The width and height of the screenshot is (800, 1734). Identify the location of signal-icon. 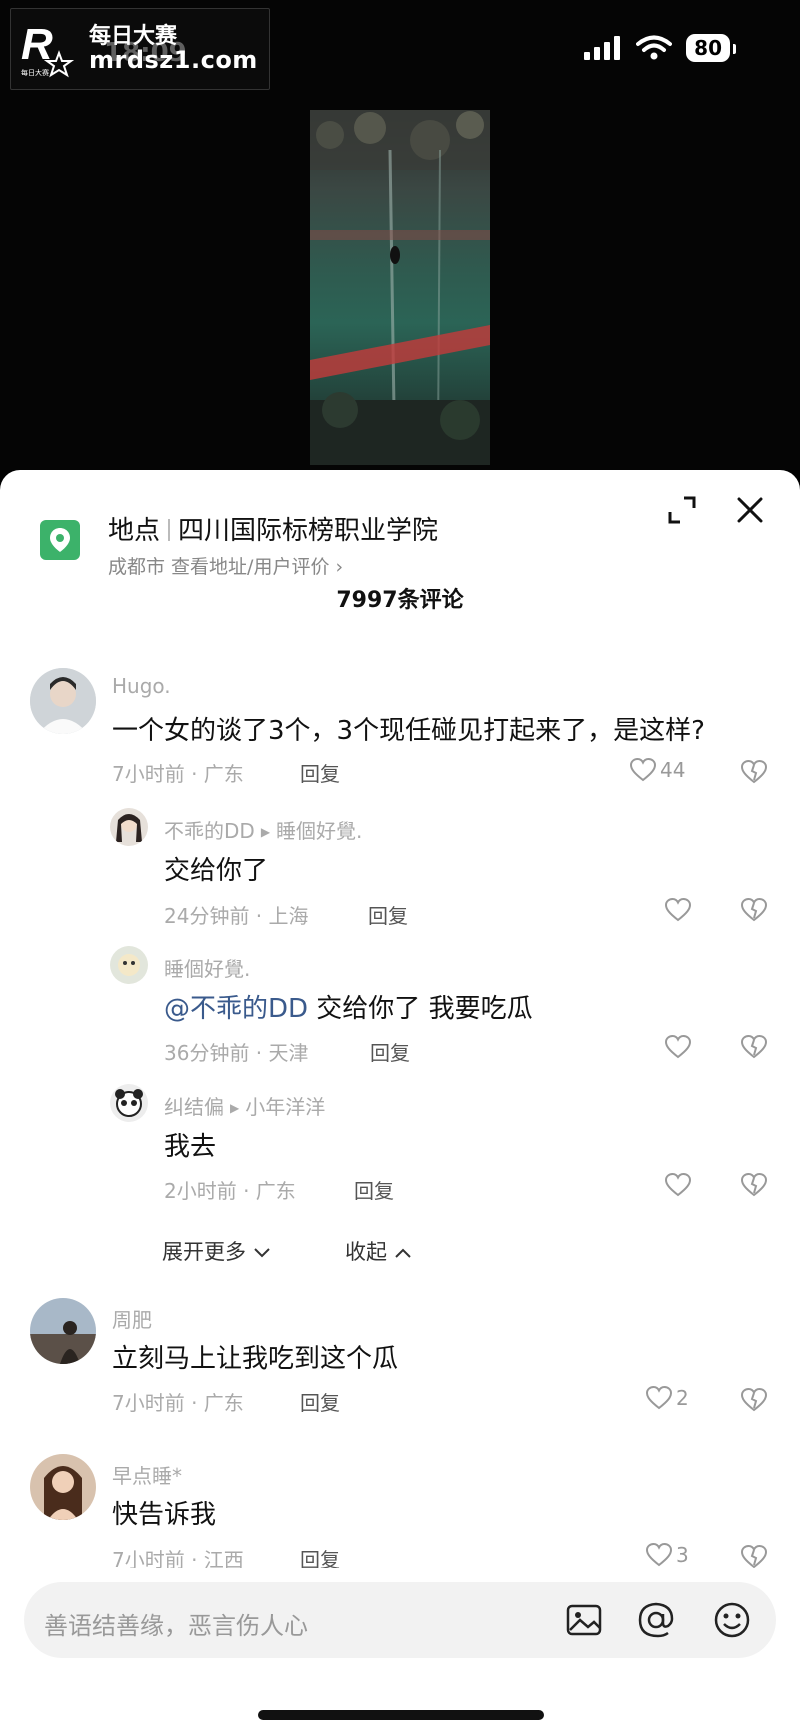
(602, 48).